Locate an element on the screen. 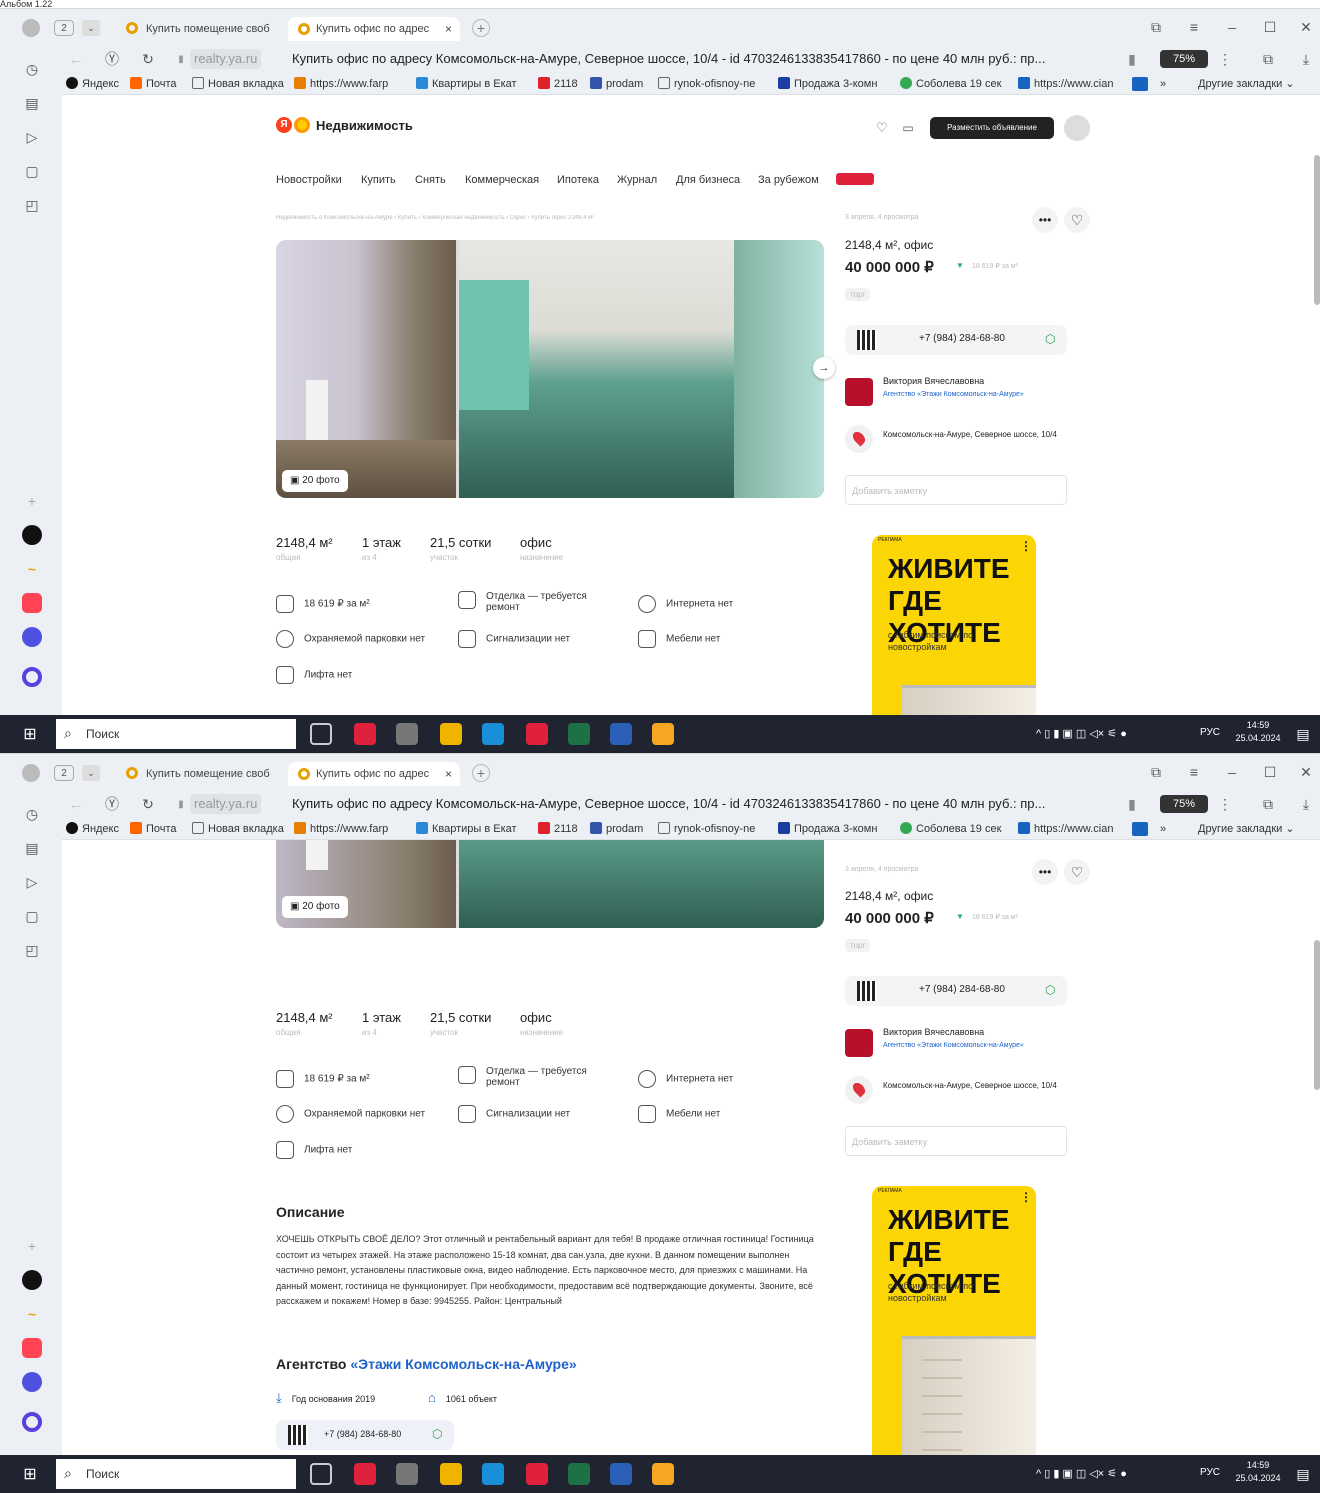  taskbar-search: ⌕ Поиск is located at coordinates (176, 1474).